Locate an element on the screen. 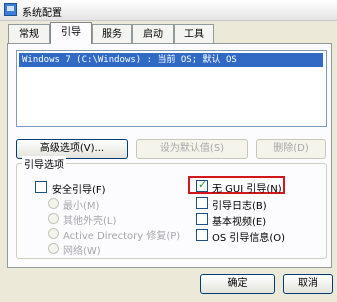  safe-boot-label: 安全引导(F) is located at coordinates (79, 190).